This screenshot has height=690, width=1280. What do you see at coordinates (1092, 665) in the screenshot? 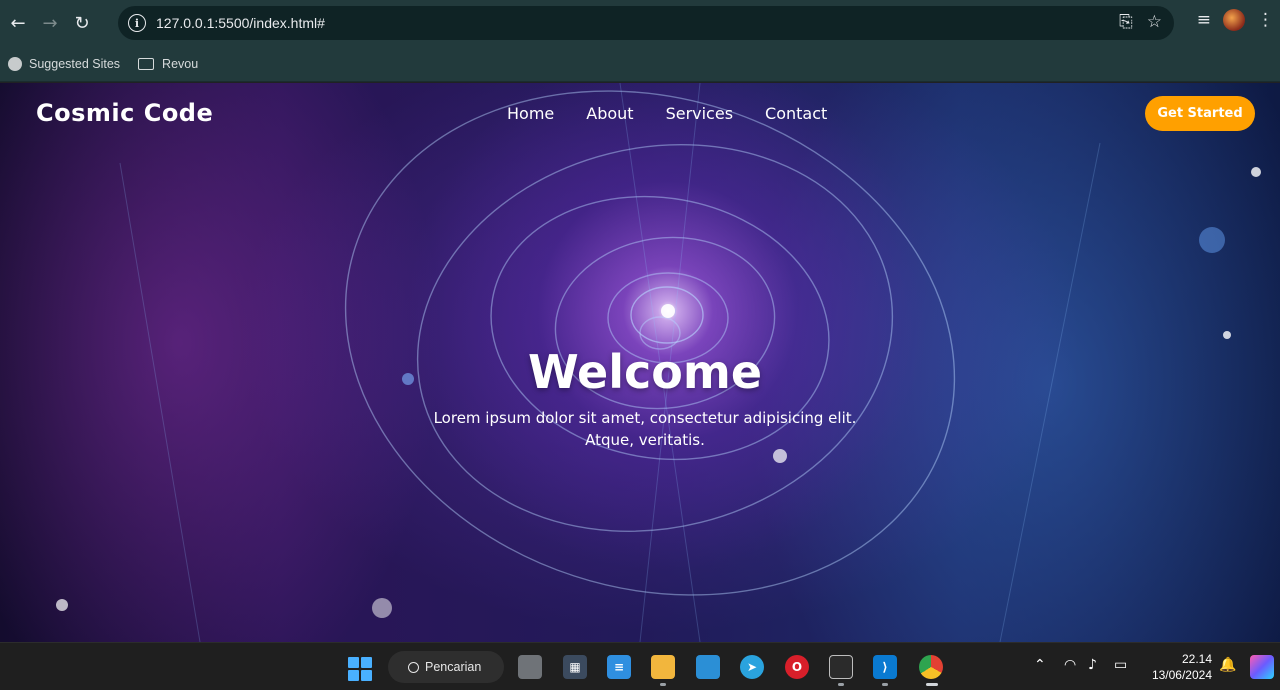
I see `volume-icon: ♪` at bounding box center [1092, 665].